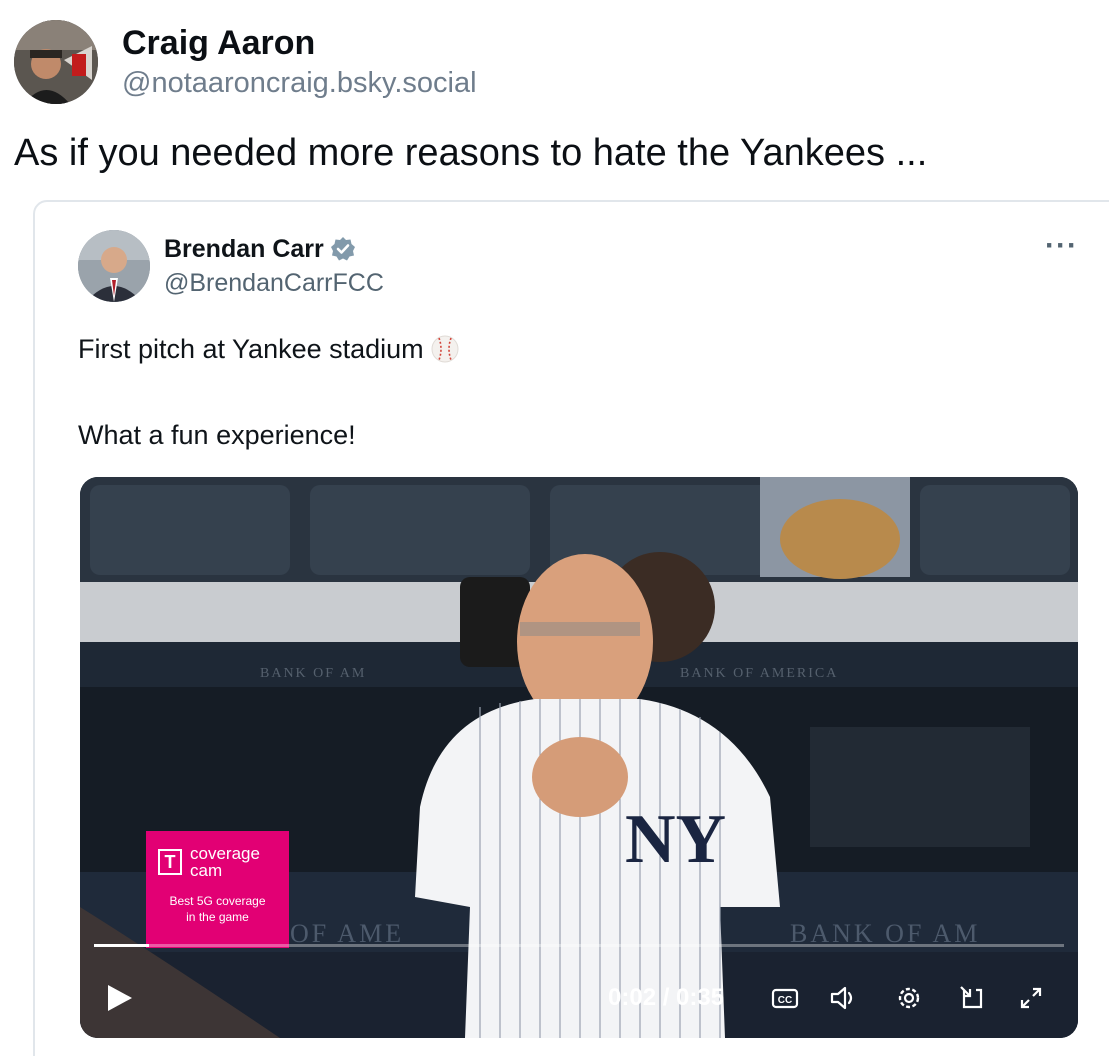 The height and width of the screenshot is (1056, 1109). Describe the element at coordinates (299, 83) in the screenshot. I see `author-handle: @notaaroncraig.bsky.social` at that location.